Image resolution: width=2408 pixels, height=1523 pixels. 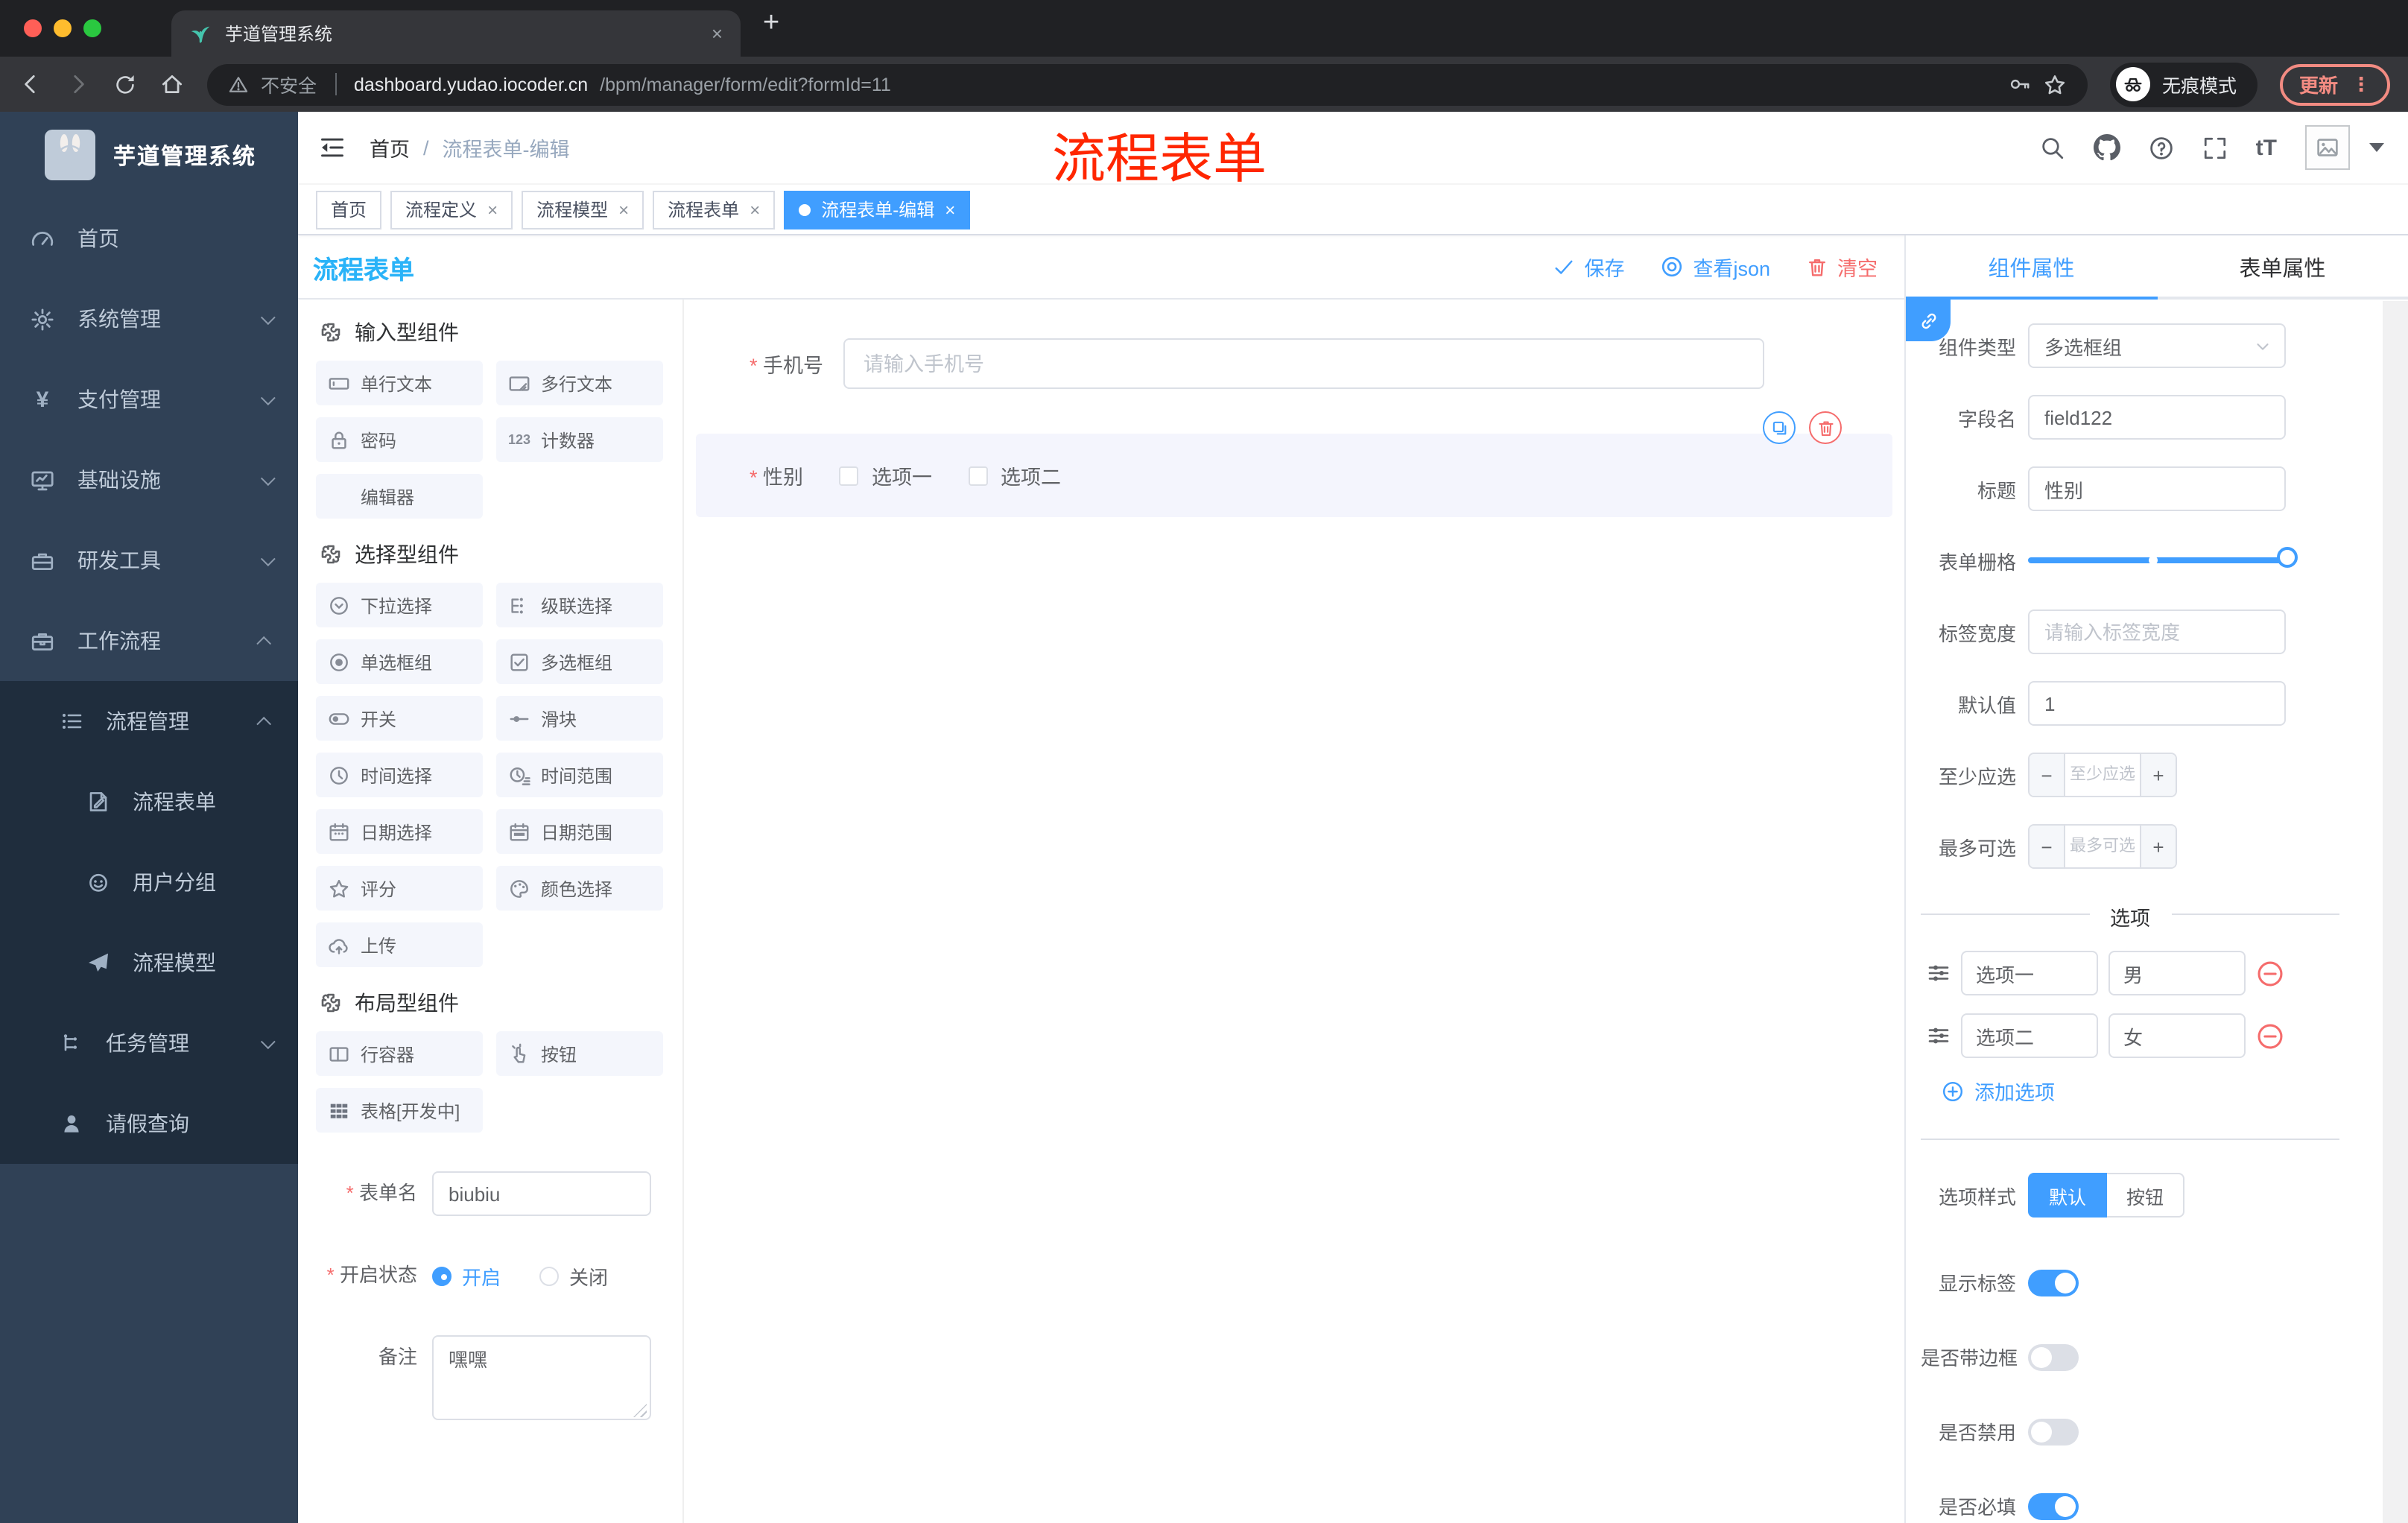 I want to click on browser-tab: 芋道管理系统 ×, so click(x=456, y=34).